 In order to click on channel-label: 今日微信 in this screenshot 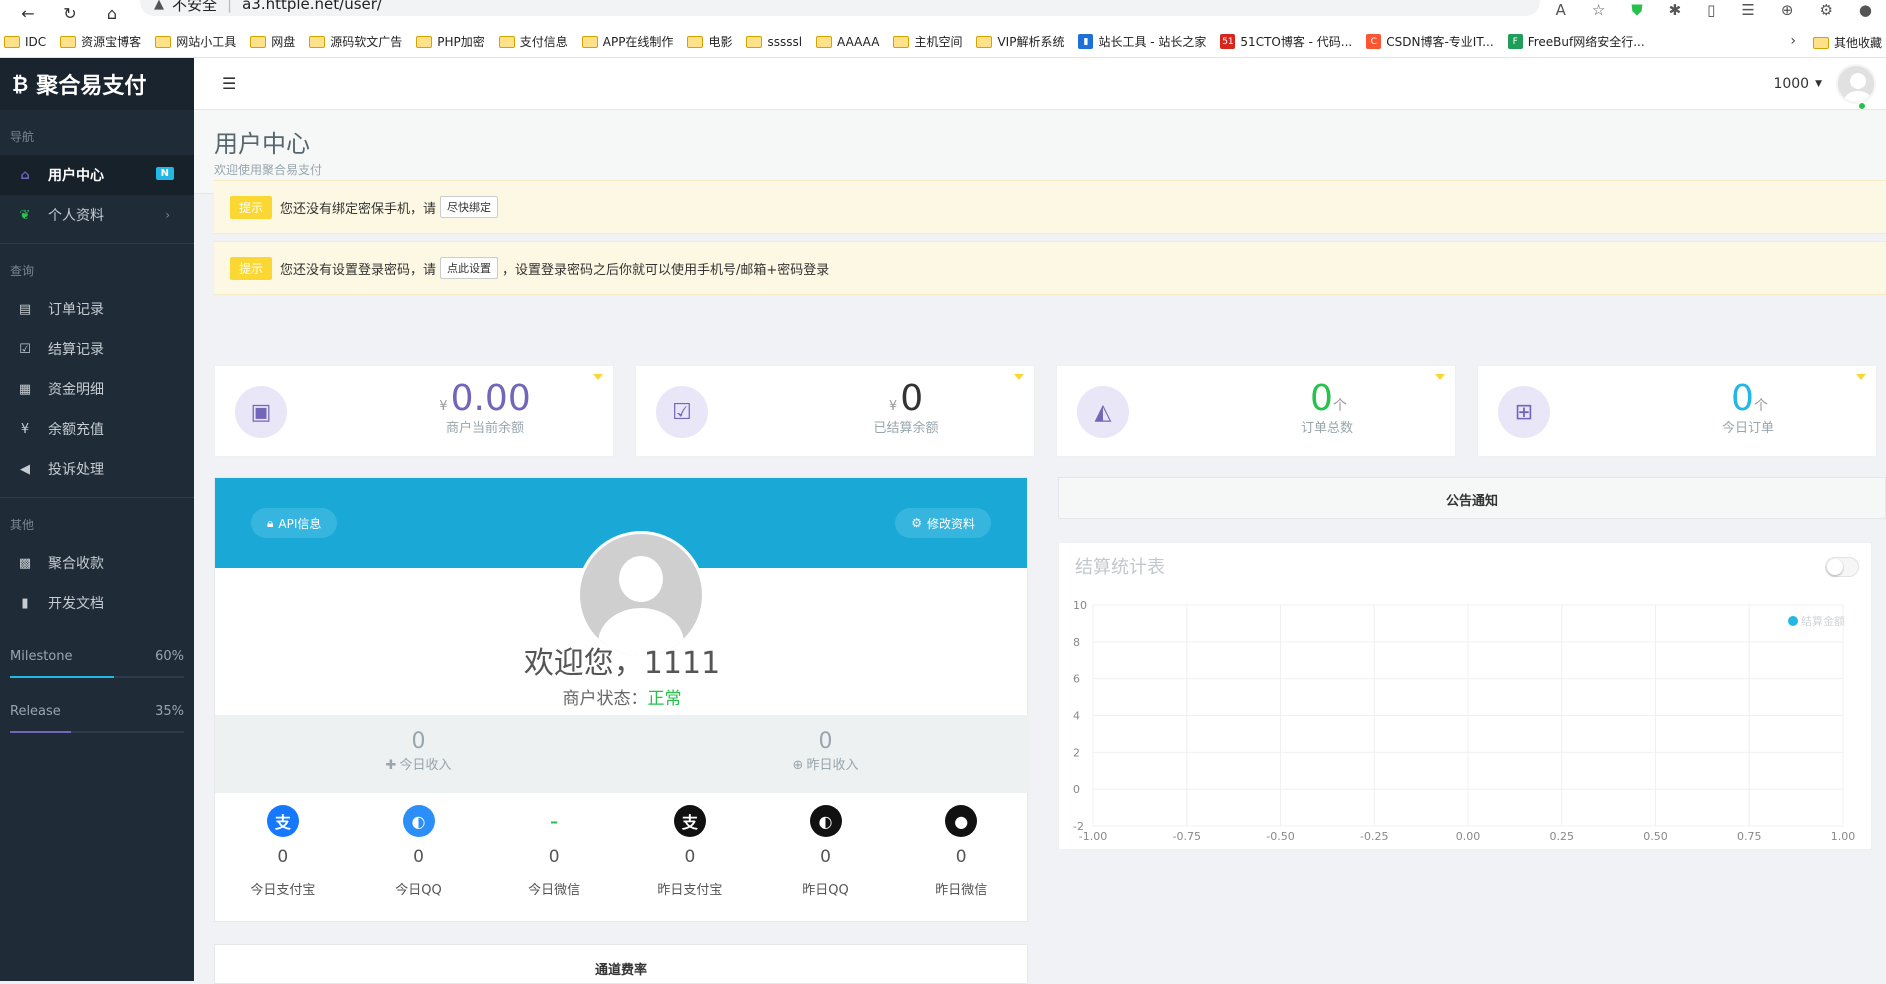, I will do `click(554, 890)`.